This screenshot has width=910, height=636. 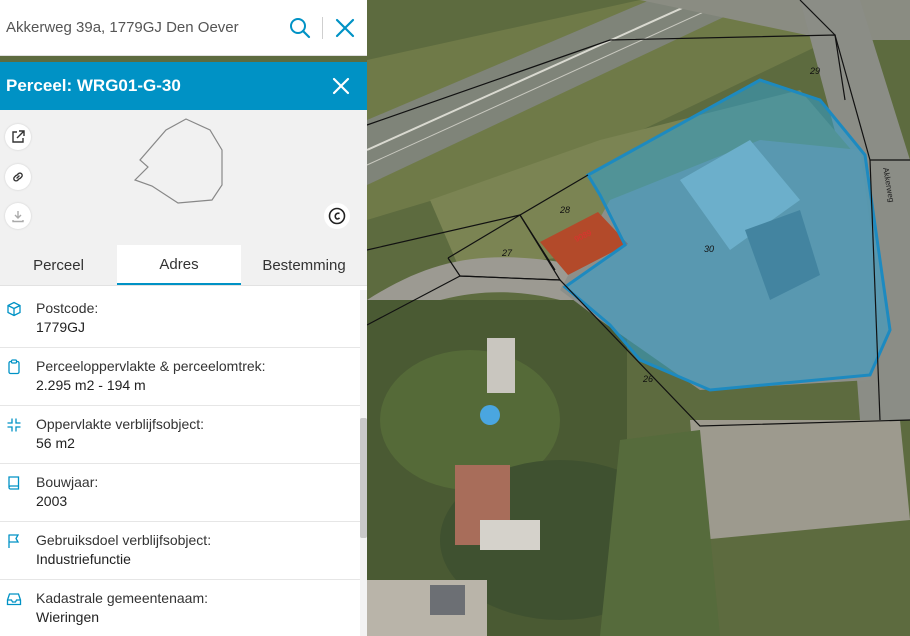 I want to click on search-icon, so click(x=300, y=28).